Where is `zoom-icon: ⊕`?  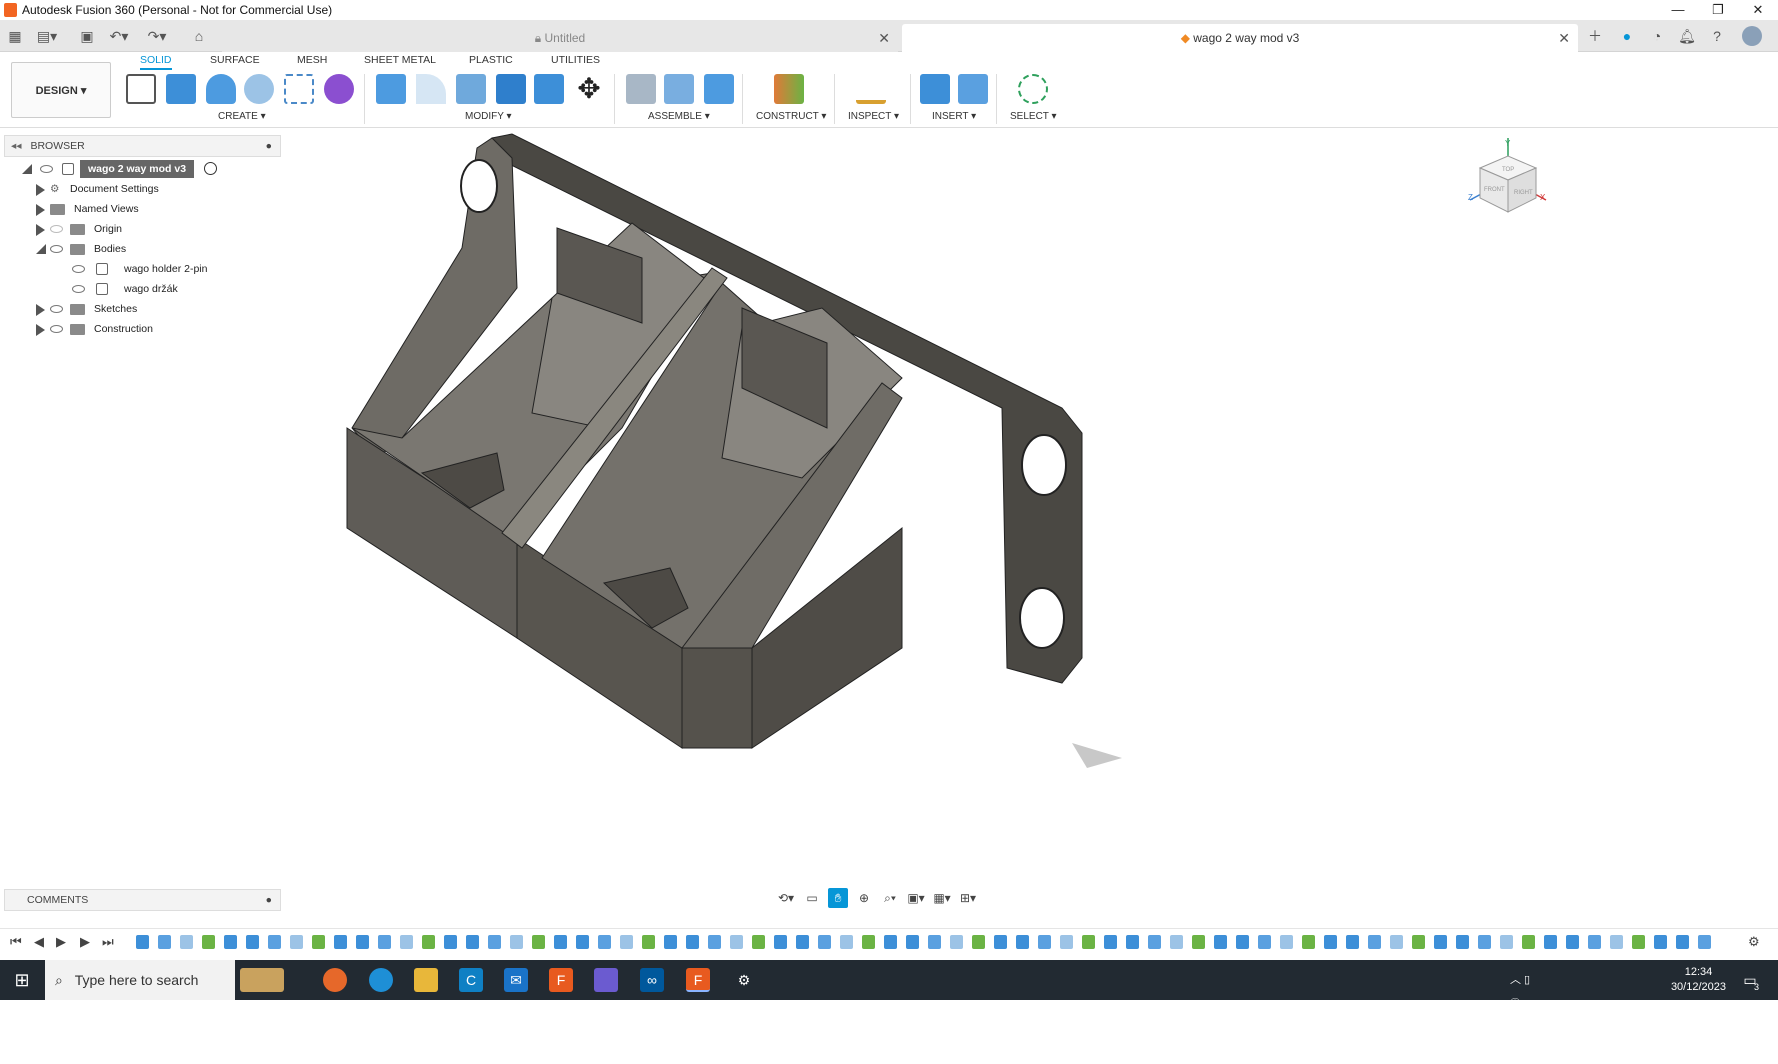
zoom-icon: ⊕ is located at coordinates (864, 898).